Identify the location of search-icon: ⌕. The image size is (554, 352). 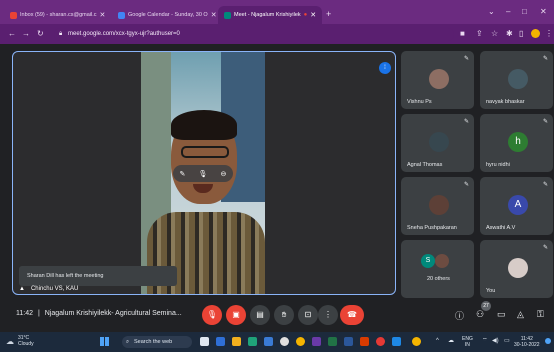
(128, 342).